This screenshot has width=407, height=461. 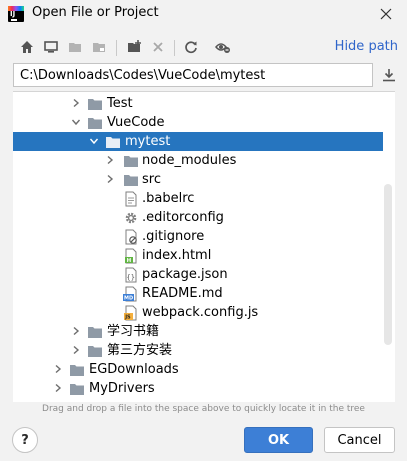 I want to click on path-field, so click(x=193, y=75).